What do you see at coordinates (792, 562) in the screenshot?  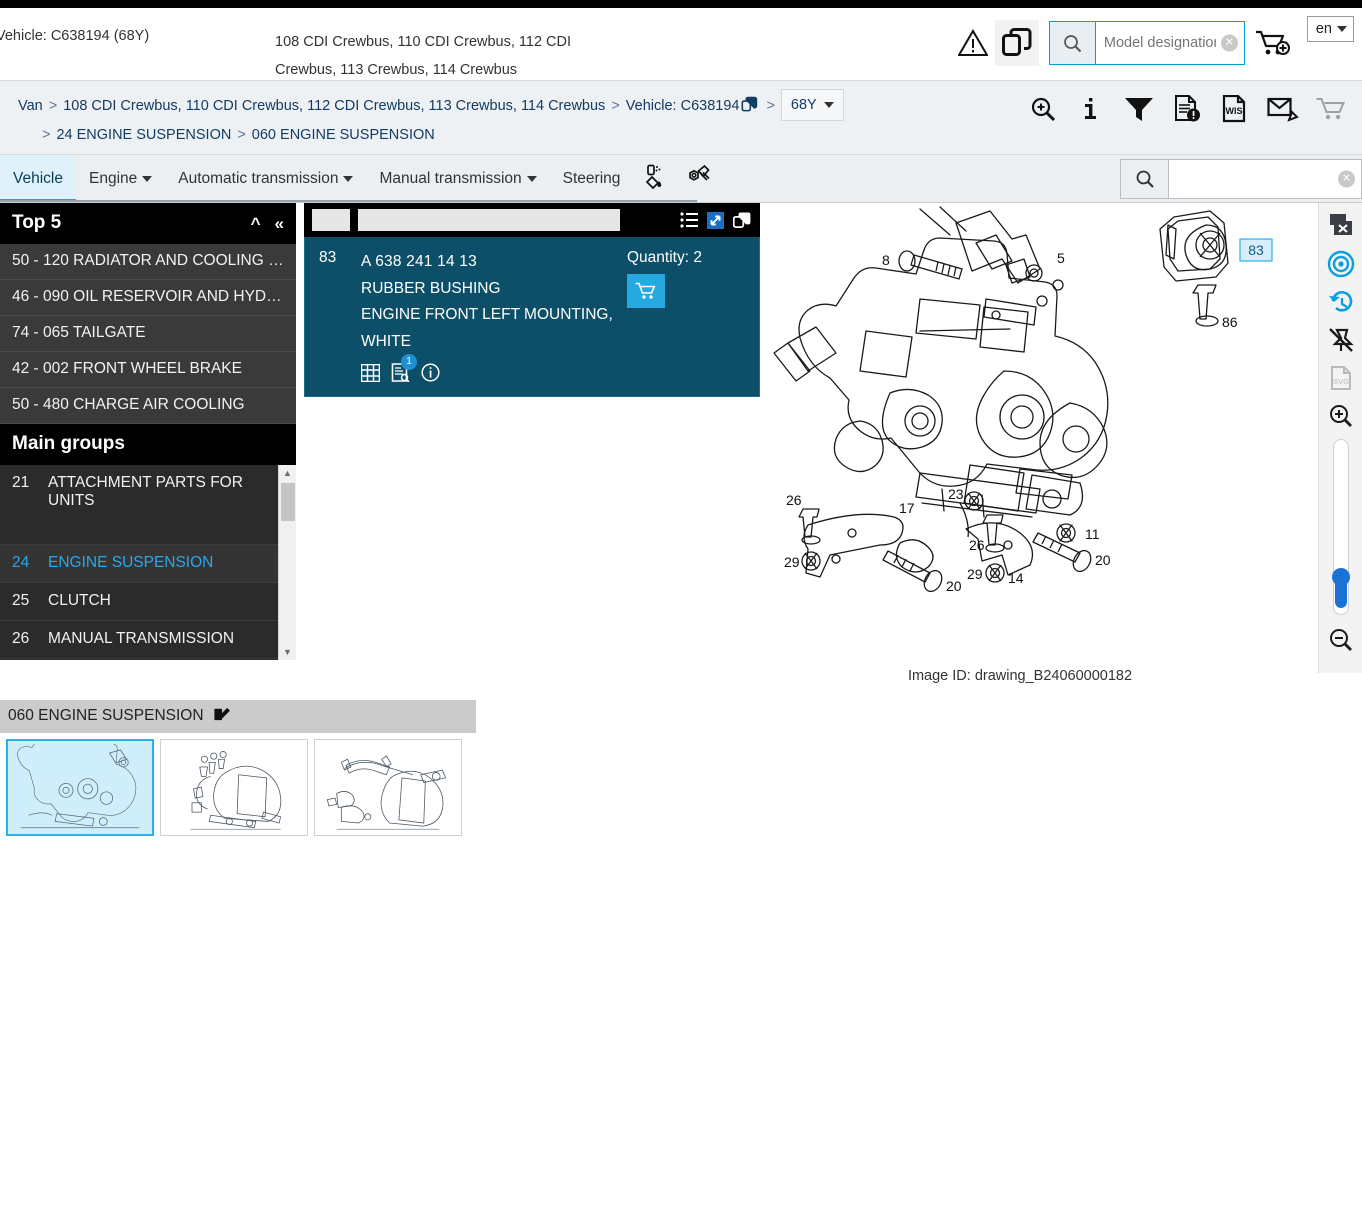 I see `callout-29-left: 29` at bounding box center [792, 562].